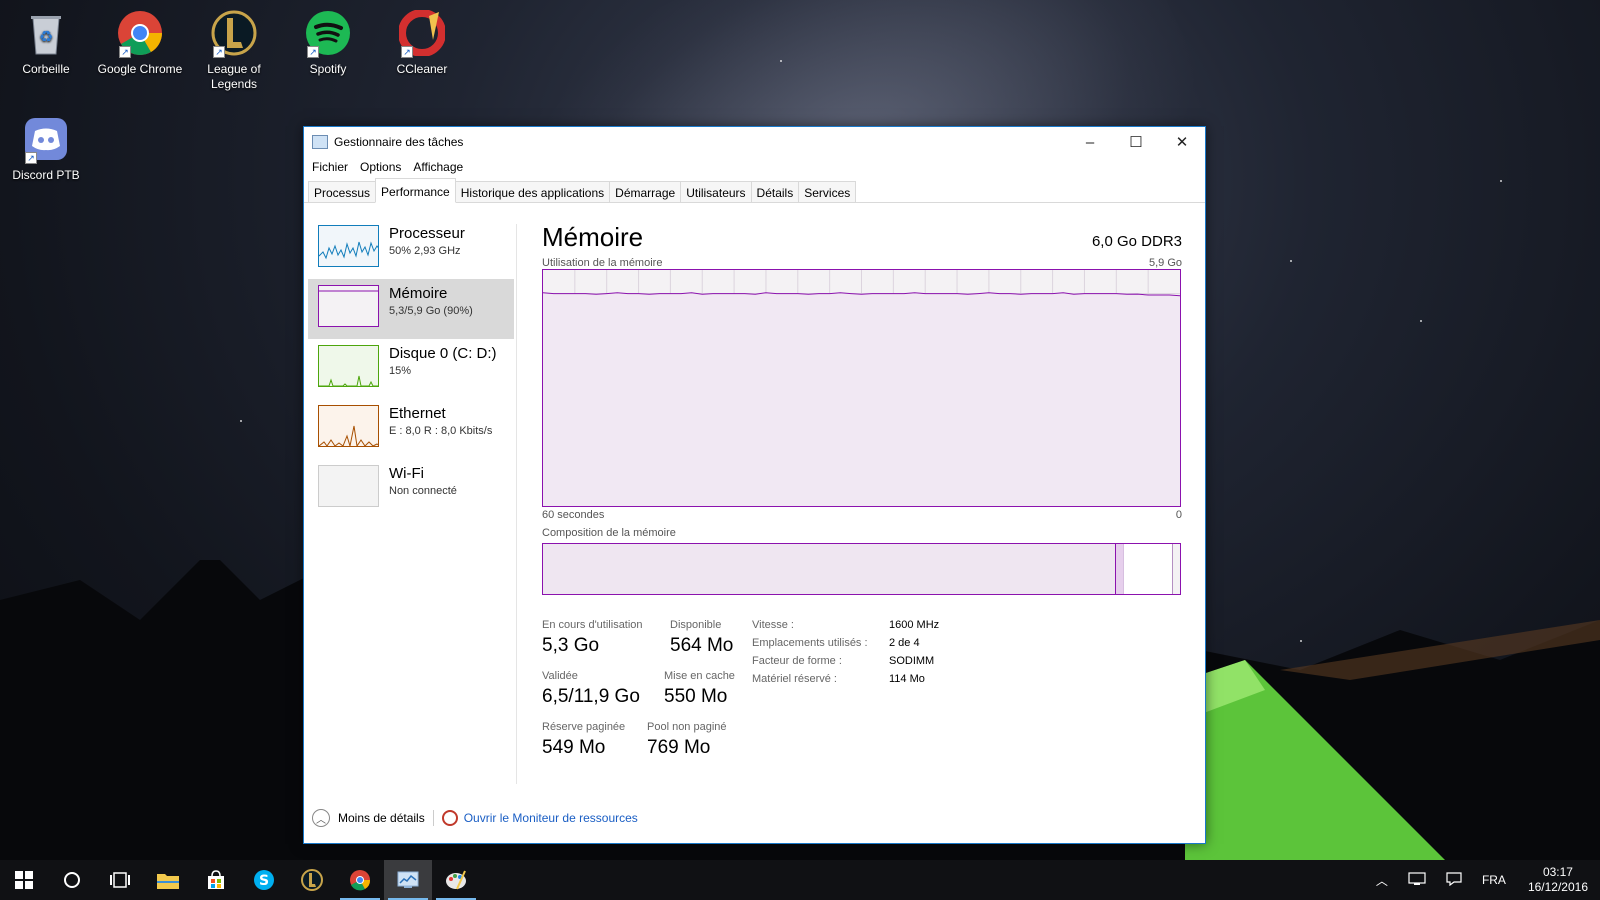 The width and height of the screenshot is (1600, 900). What do you see at coordinates (382, 167) in the screenshot?
I see `menu-options: Options` at bounding box center [382, 167].